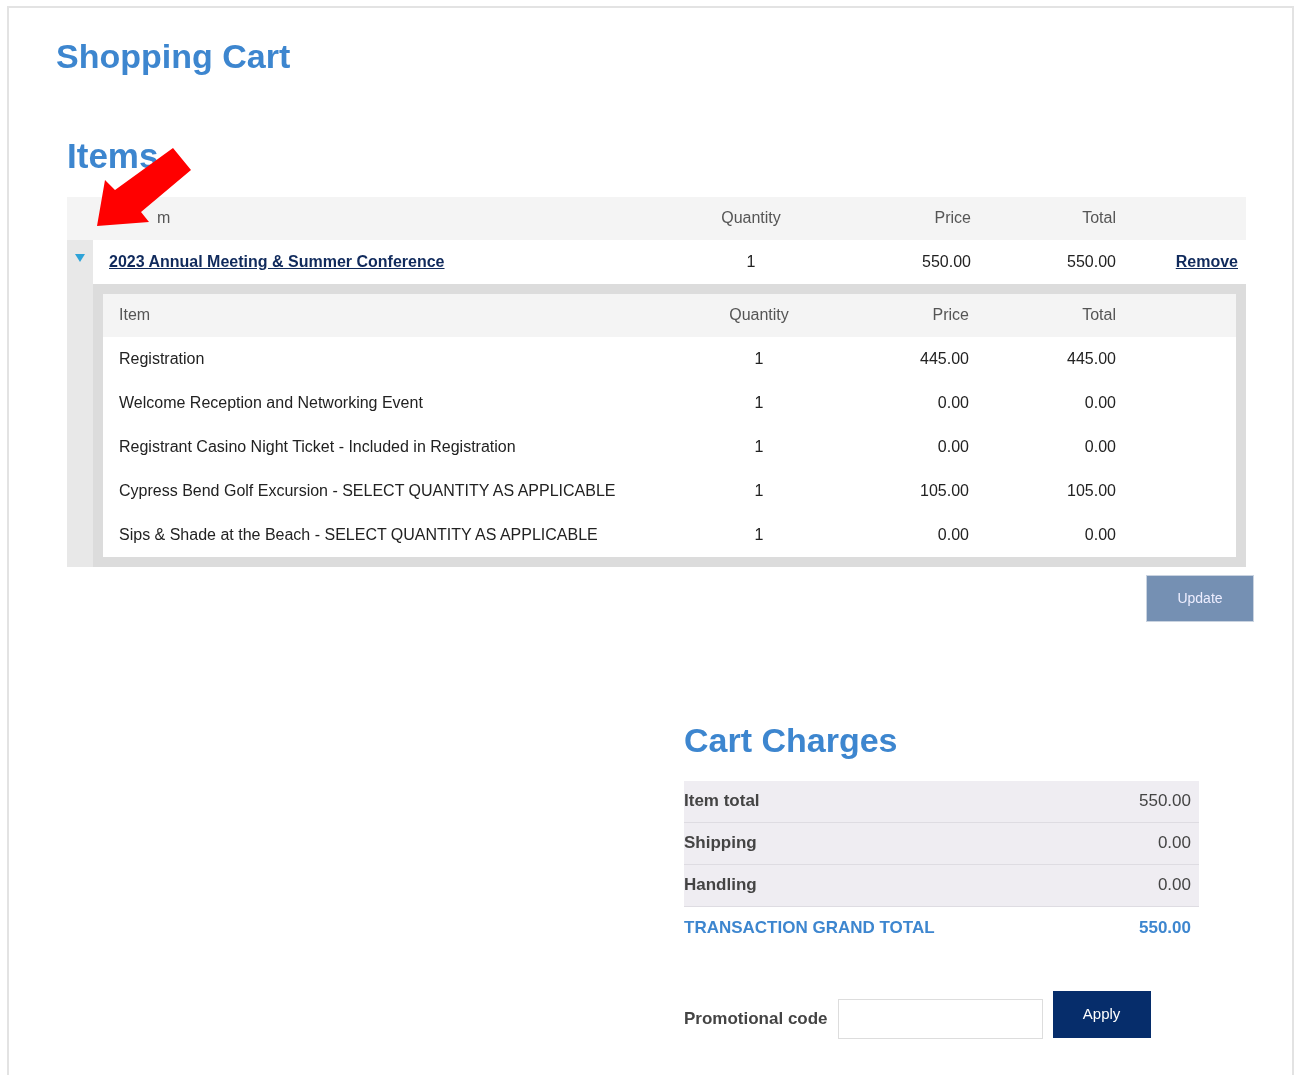  I want to click on remove-link: Remove, so click(1206, 261).